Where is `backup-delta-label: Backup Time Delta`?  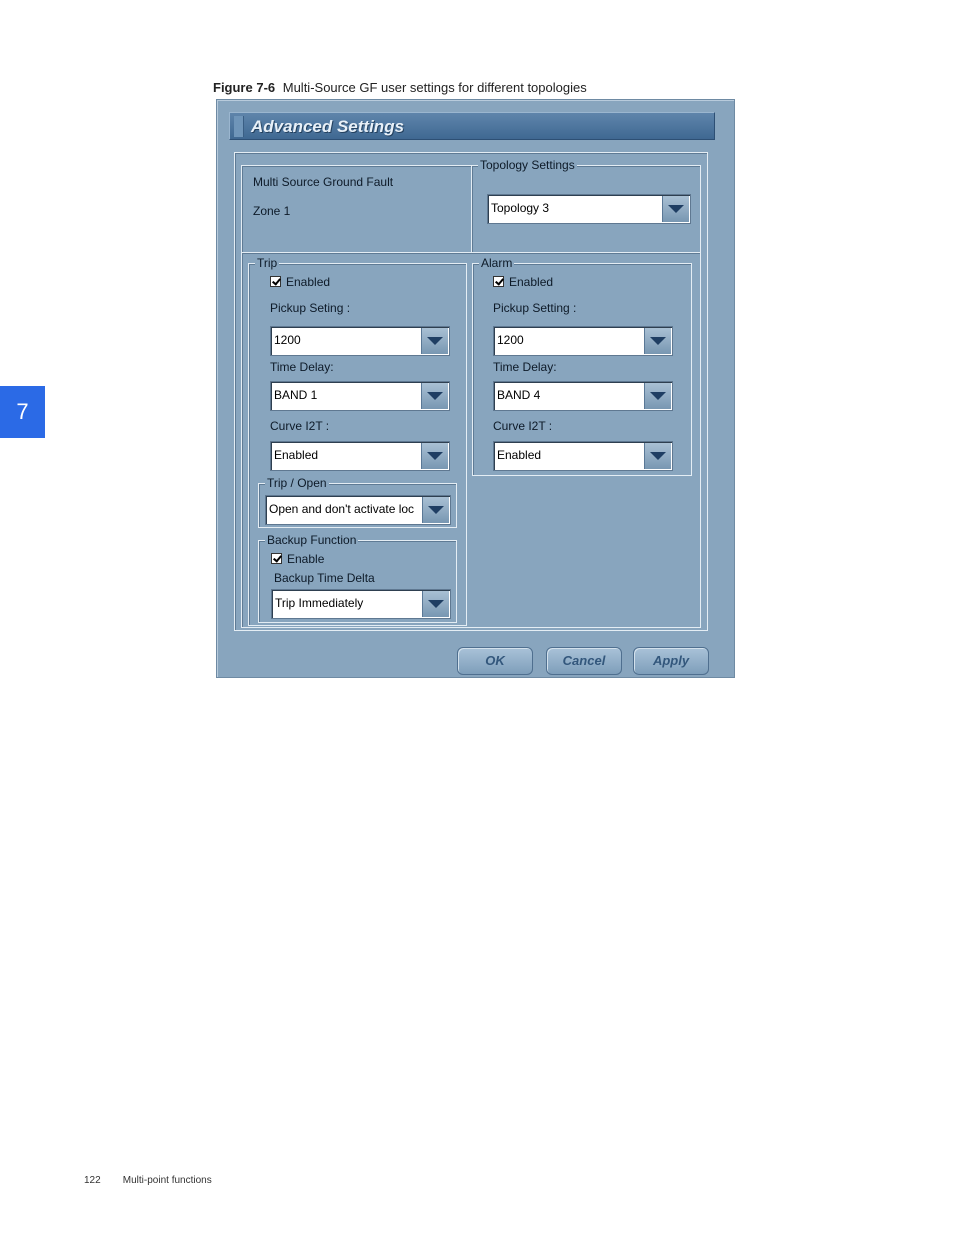
backup-delta-label: Backup Time Delta is located at coordinates (324, 578).